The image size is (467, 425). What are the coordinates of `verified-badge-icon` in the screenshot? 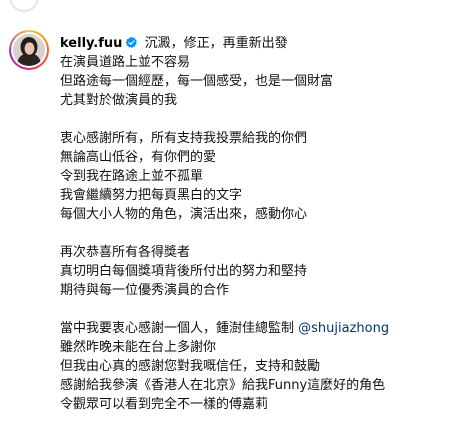 It's located at (131, 42).